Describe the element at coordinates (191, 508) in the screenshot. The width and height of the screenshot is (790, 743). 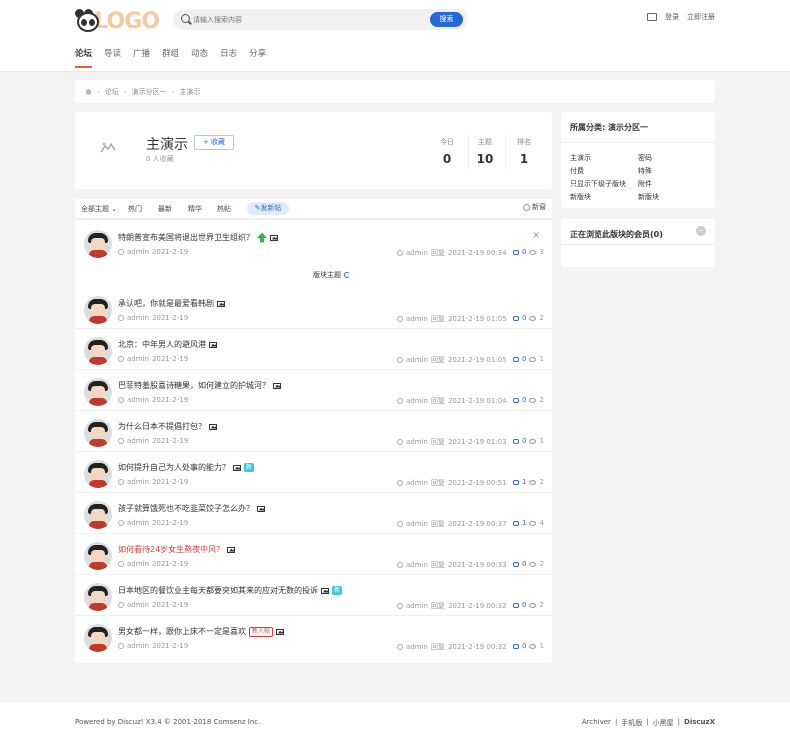
I see `thread-title: 孩子就算饿死也不吃韭菜饺子怎么办？` at that location.